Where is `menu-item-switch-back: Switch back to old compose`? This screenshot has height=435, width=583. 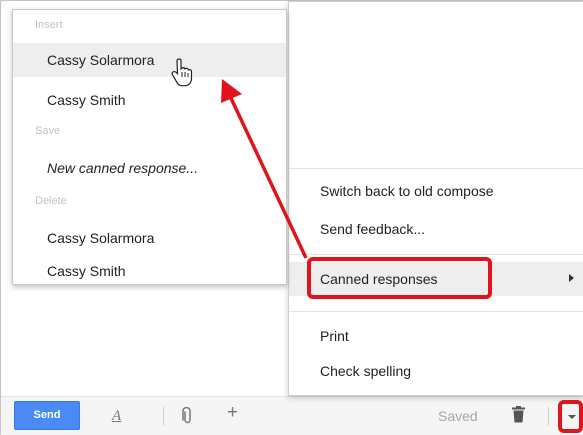
menu-item-switch-back: Switch back to old compose is located at coordinates (436, 191).